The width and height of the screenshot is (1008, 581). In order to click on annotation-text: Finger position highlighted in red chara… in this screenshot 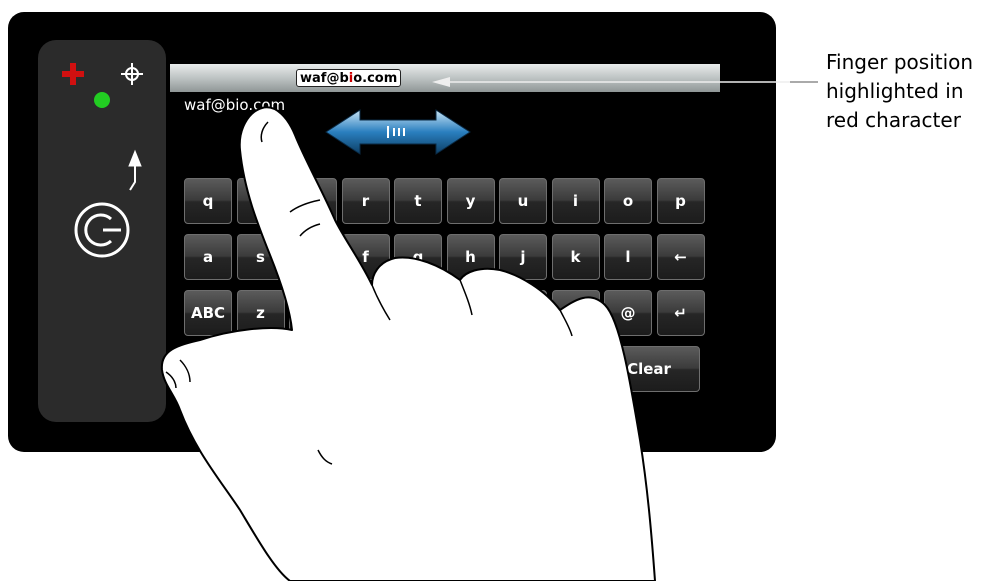, I will do `click(916, 91)`.